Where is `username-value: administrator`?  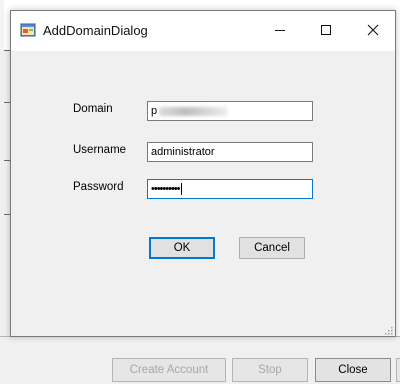 username-value: administrator is located at coordinates (183, 152).